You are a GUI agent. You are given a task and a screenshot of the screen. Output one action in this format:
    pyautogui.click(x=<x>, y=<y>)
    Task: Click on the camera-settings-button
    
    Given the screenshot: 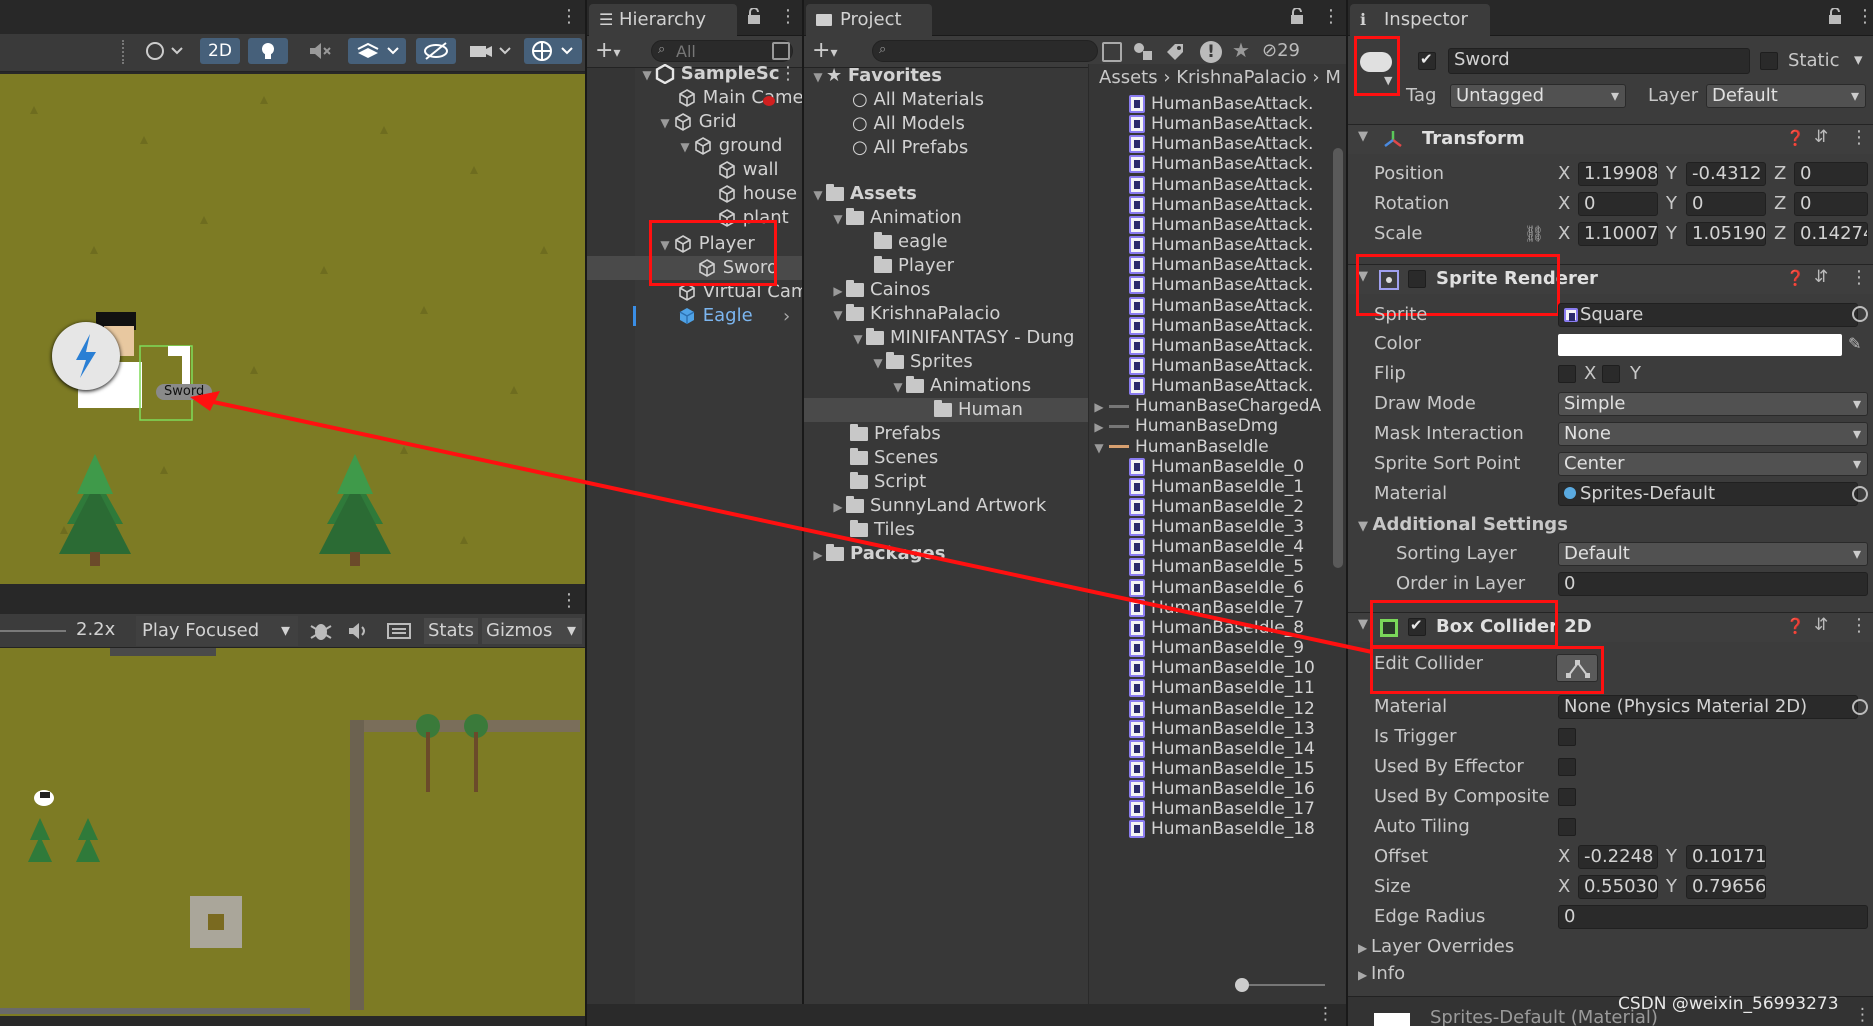 What is the action you would take?
    pyautogui.click(x=490, y=51)
    